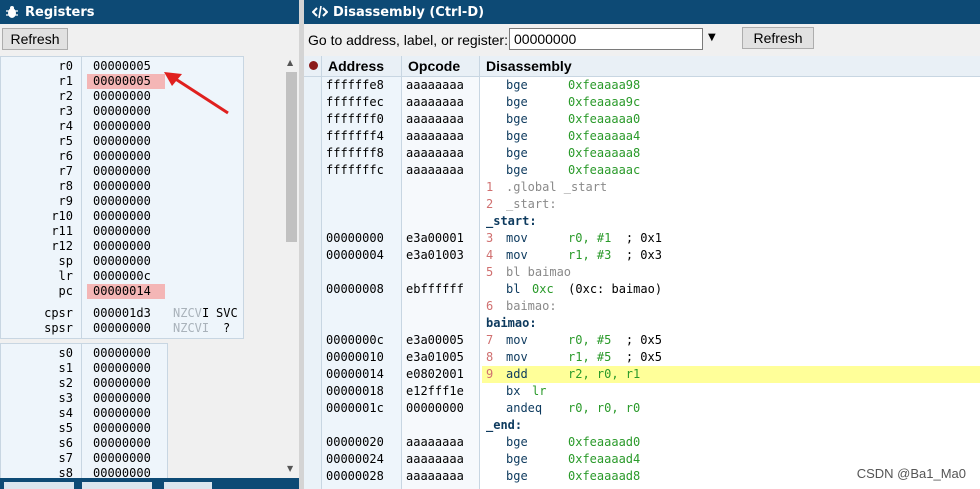 The width and height of the screenshot is (980, 489). I want to click on instruction-row: ffffffec aaaaaaaa bge 0xfeaaaa9c, so click(642, 102).